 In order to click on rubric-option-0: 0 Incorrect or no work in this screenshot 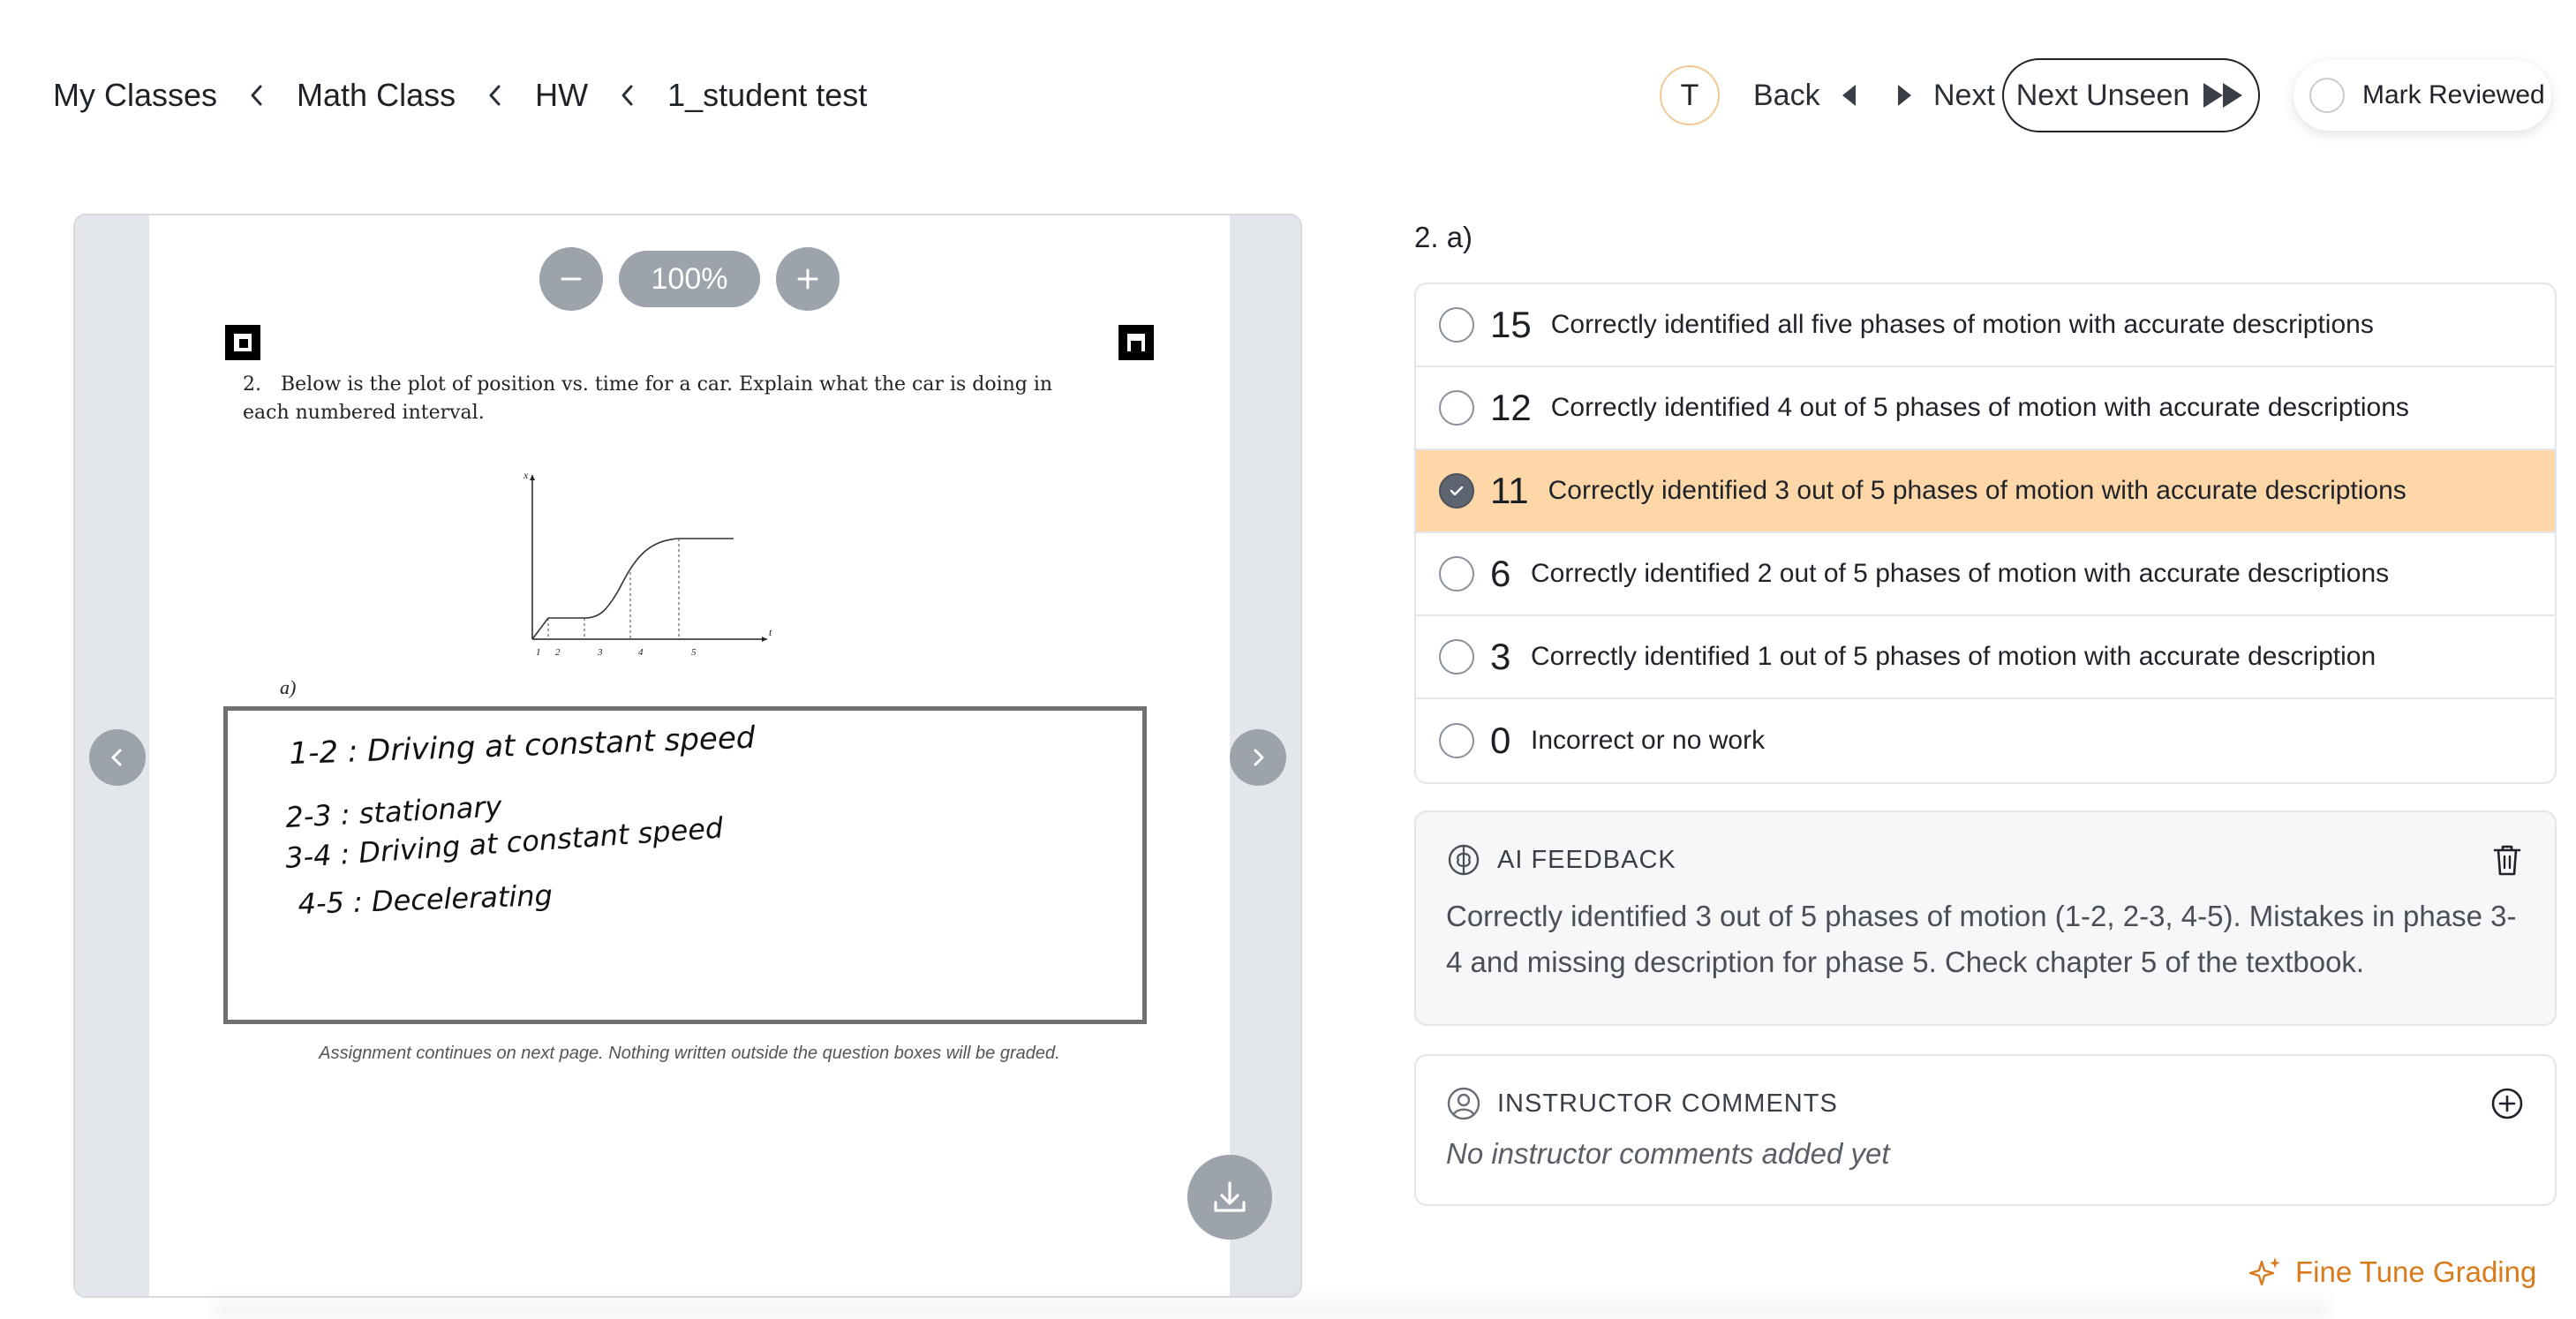, I will do `click(1986, 741)`.